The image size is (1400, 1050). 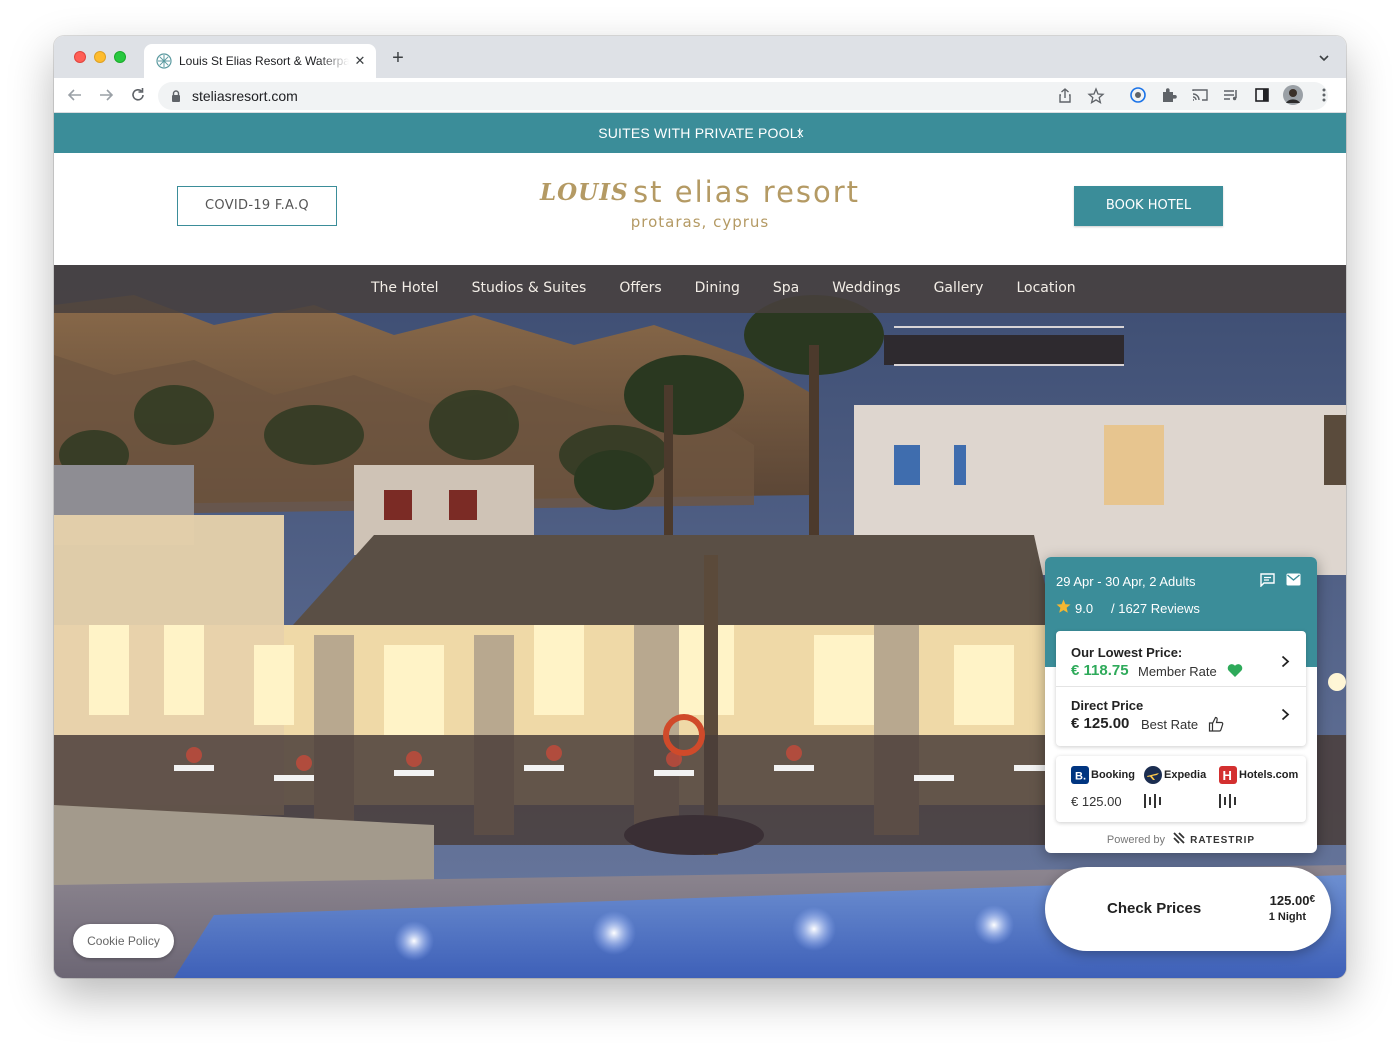 What do you see at coordinates (1127, 652) in the screenshot?
I see `lowest-price-title: Our Lowest Price:` at bounding box center [1127, 652].